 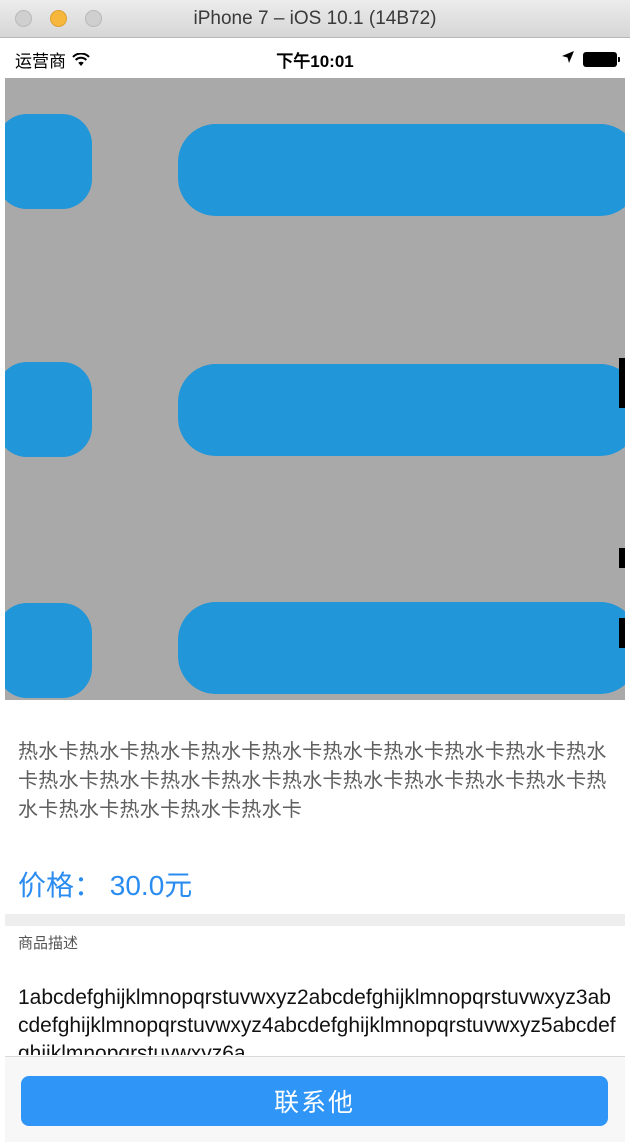 I want to click on status-bar: 运营商 下午10:01, so click(x=315, y=58).